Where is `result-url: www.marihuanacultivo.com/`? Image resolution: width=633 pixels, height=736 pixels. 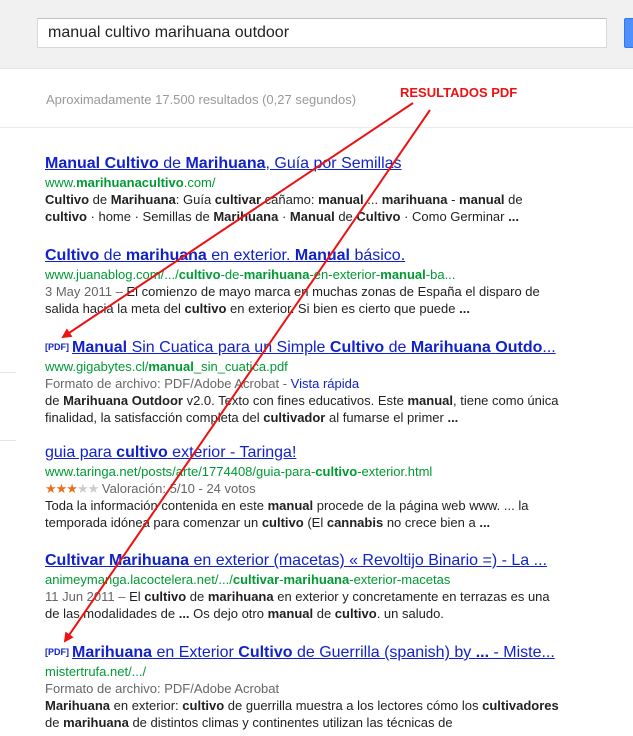
result-url: www.marihuanacultivo.com/ is located at coordinates (130, 182).